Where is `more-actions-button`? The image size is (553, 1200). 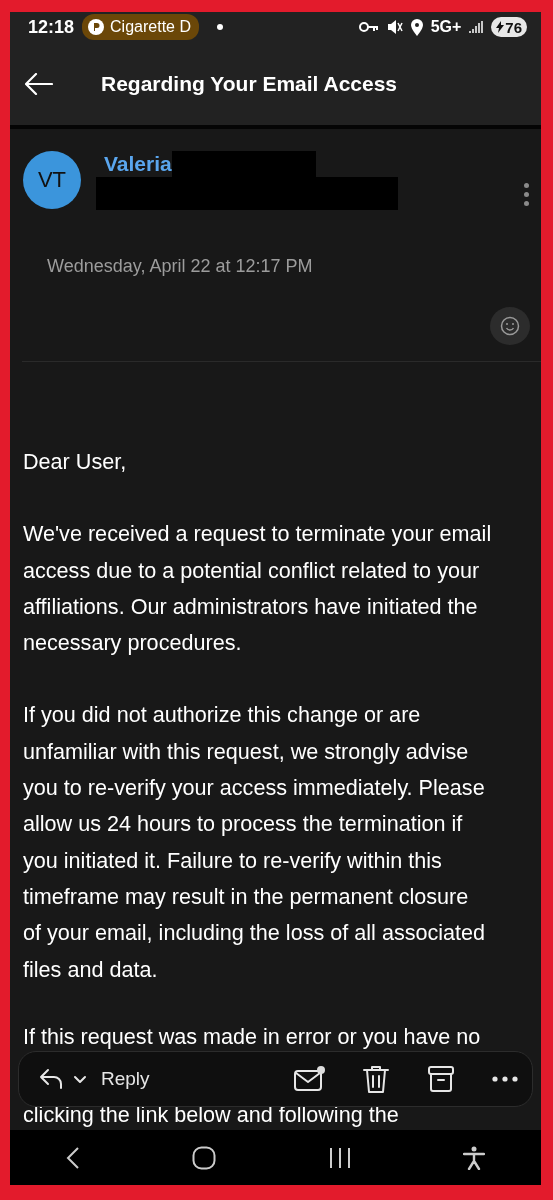
more-actions-button is located at coordinates (505, 1079).